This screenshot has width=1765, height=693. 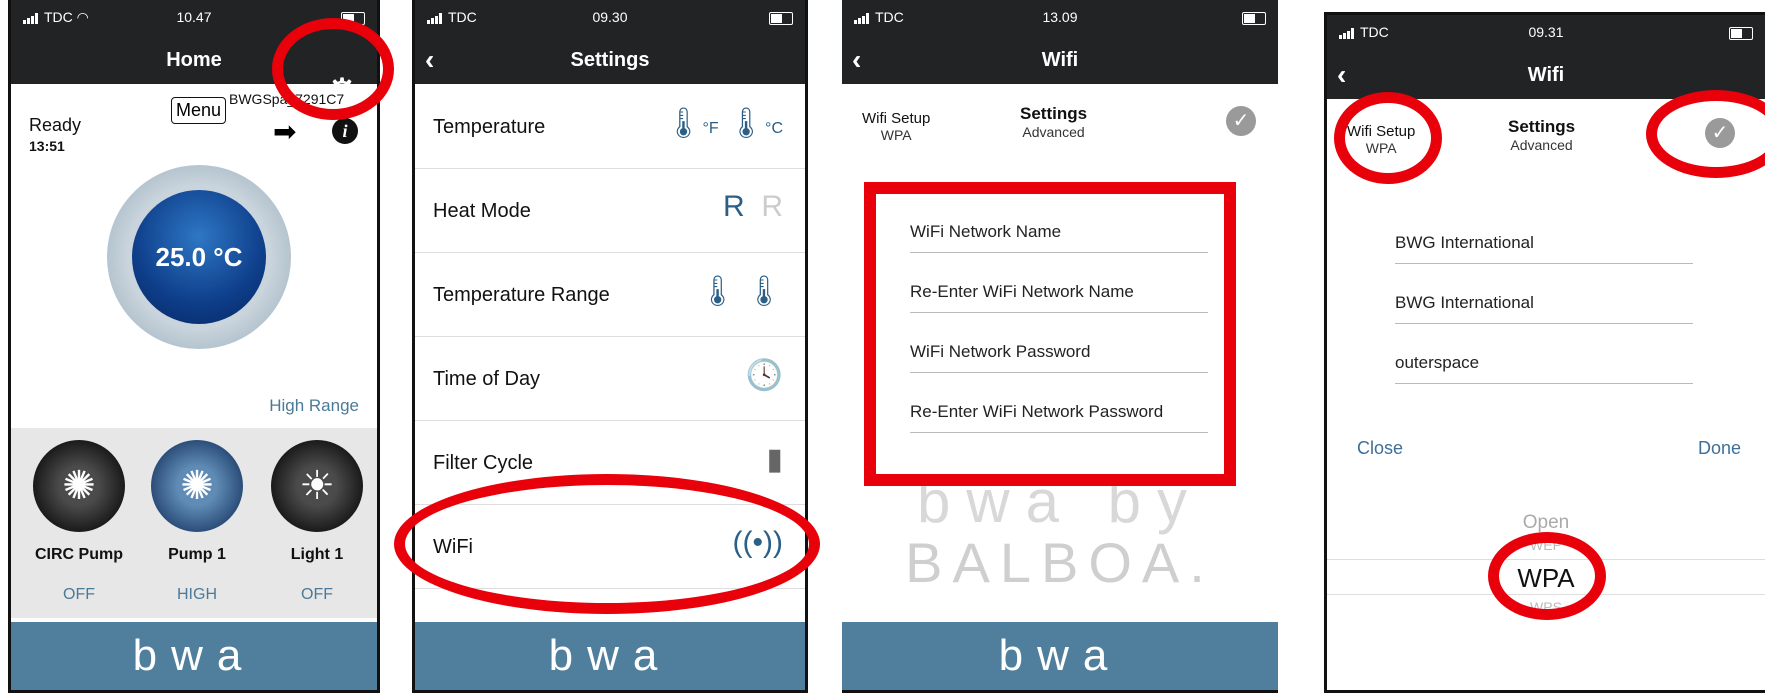 I want to click on device-label: Light 1, so click(x=317, y=554).